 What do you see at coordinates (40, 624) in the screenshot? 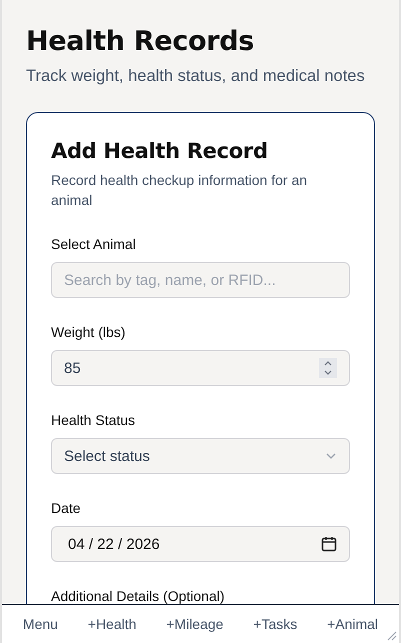
I see `nav-link: Menu` at bounding box center [40, 624].